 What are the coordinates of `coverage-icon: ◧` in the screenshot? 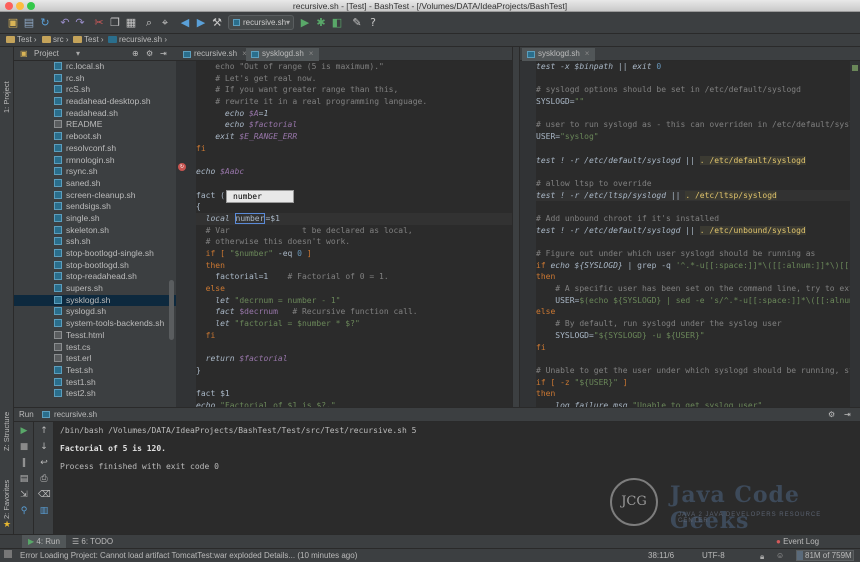 It's located at (337, 23).